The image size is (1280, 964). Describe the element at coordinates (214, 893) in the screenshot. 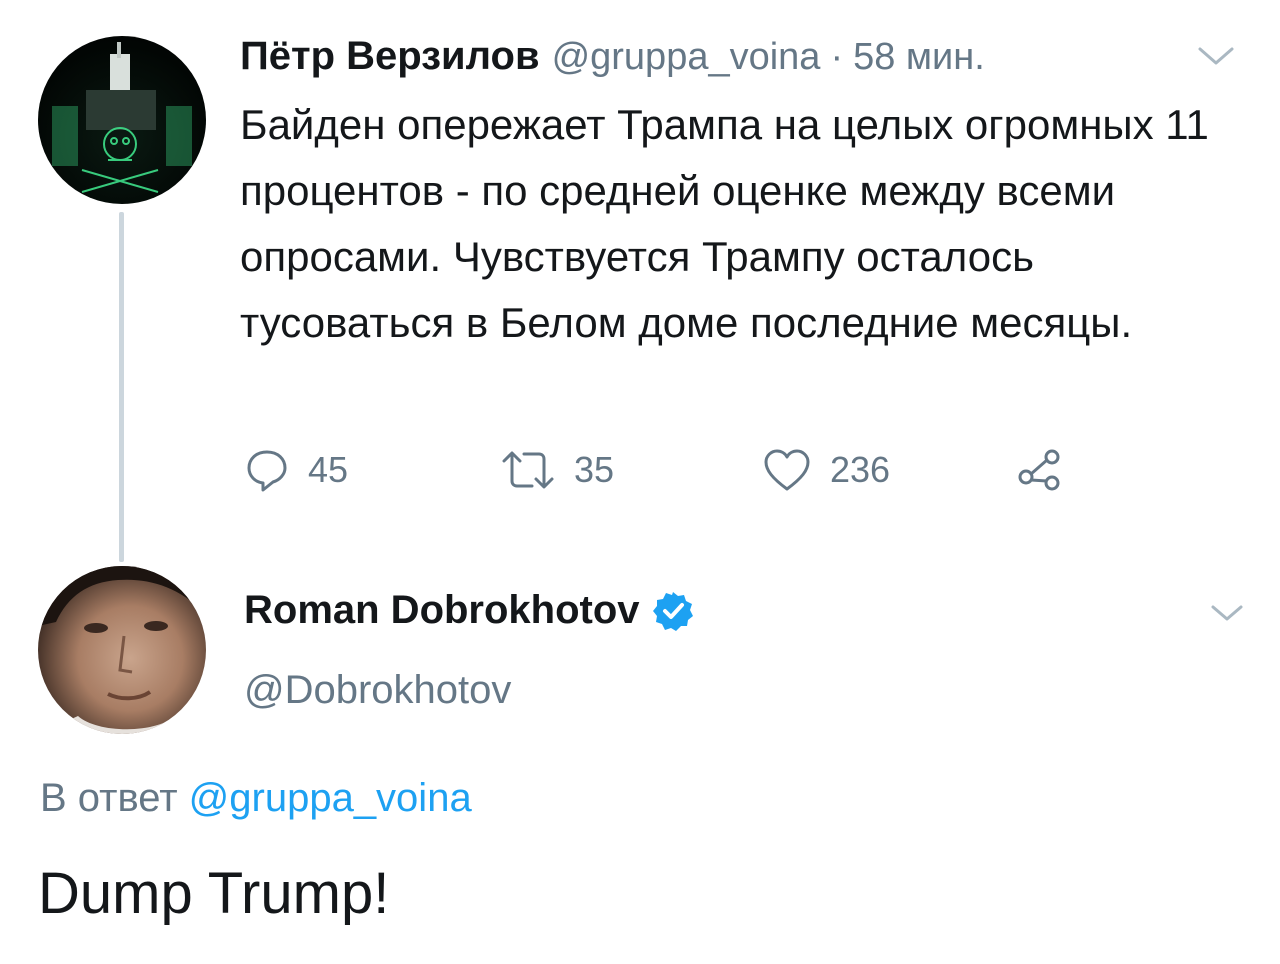

I see `tweet-text-2: Dump Trump!` at that location.